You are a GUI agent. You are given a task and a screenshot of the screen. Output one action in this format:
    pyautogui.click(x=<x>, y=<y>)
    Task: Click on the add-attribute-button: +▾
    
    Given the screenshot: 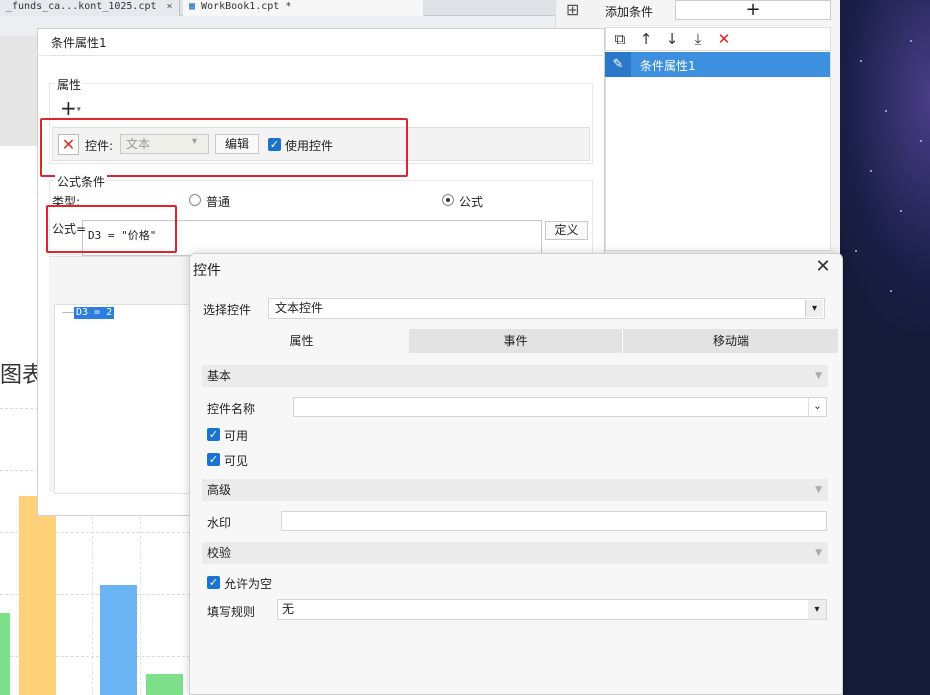 What is the action you would take?
    pyautogui.click(x=75, y=108)
    